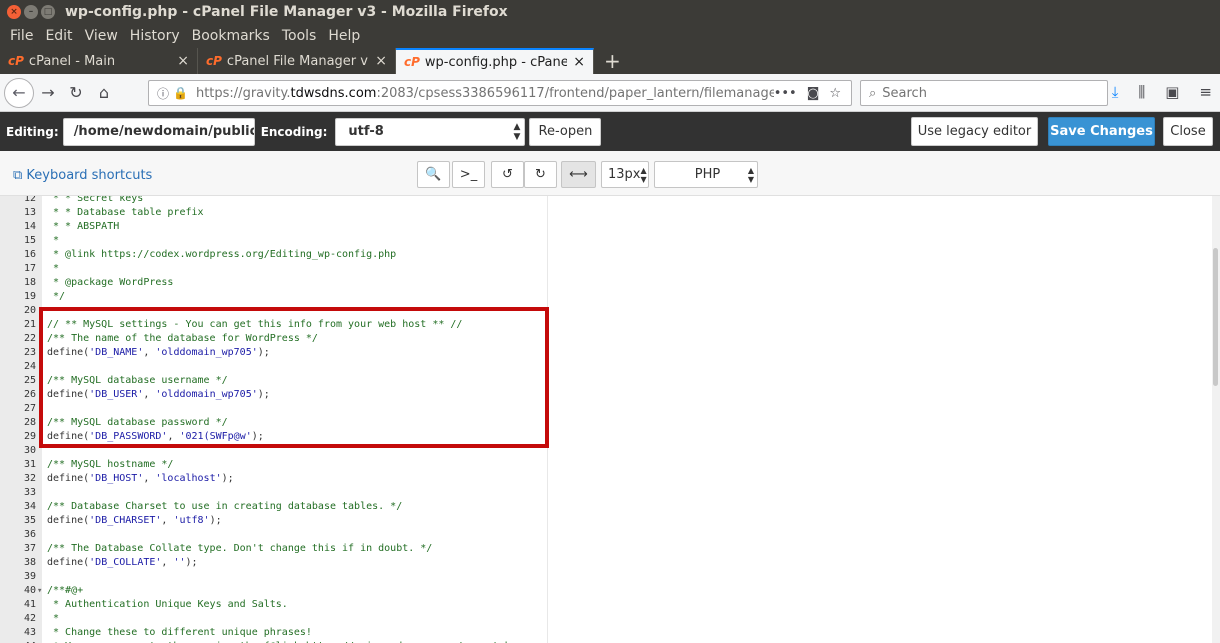 This screenshot has height=643, width=1220. I want to click on menu-edit: Edit, so click(58, 36).